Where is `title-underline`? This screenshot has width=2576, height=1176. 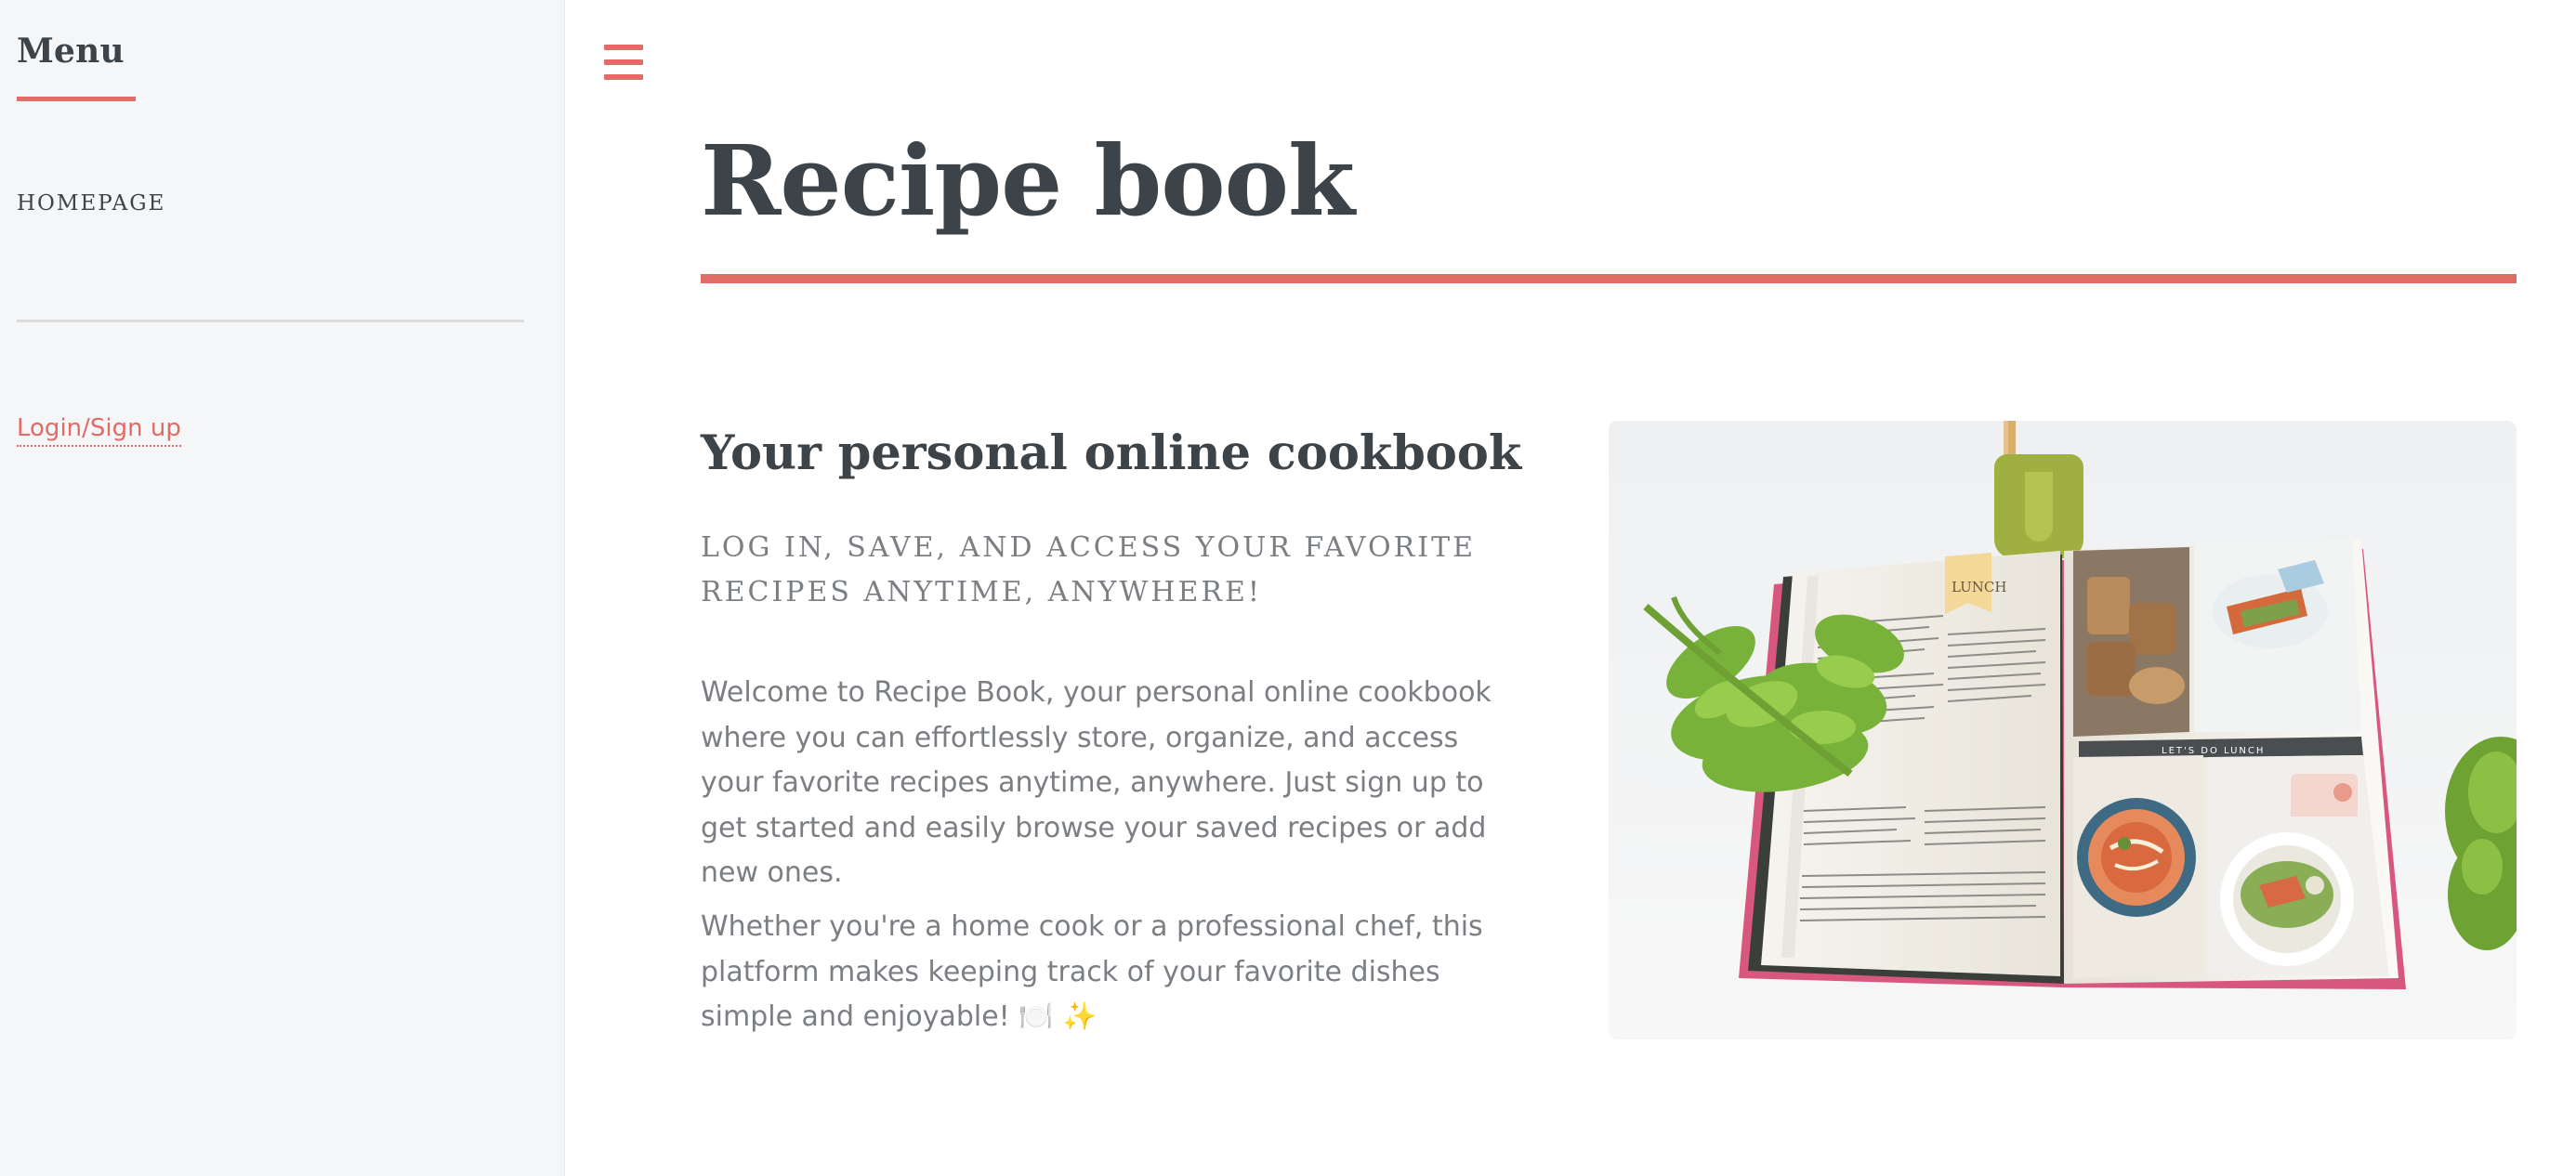 title-underline is located at coordinates (1609, 278).